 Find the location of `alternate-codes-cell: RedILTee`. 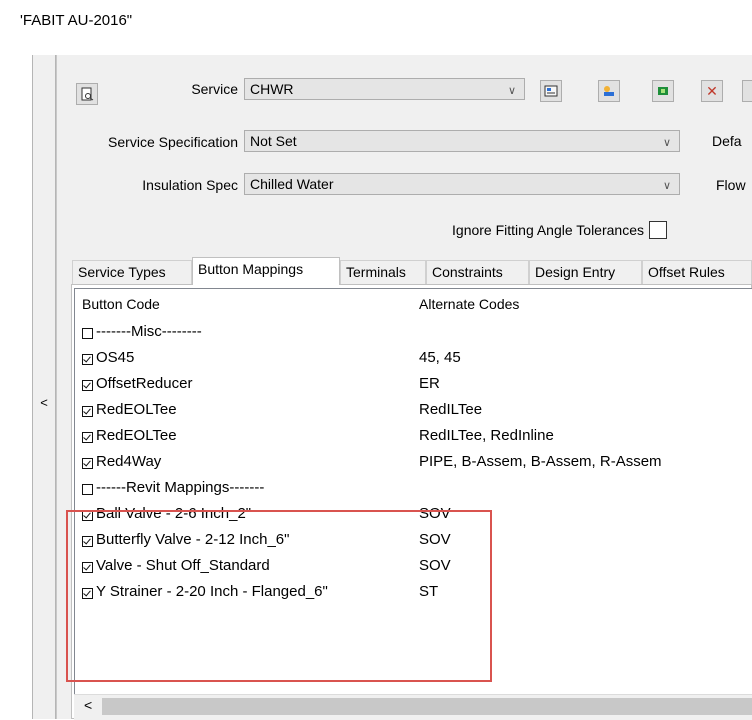

alternate-codes-cell: RedILTee is located at coordinates (451, 409).